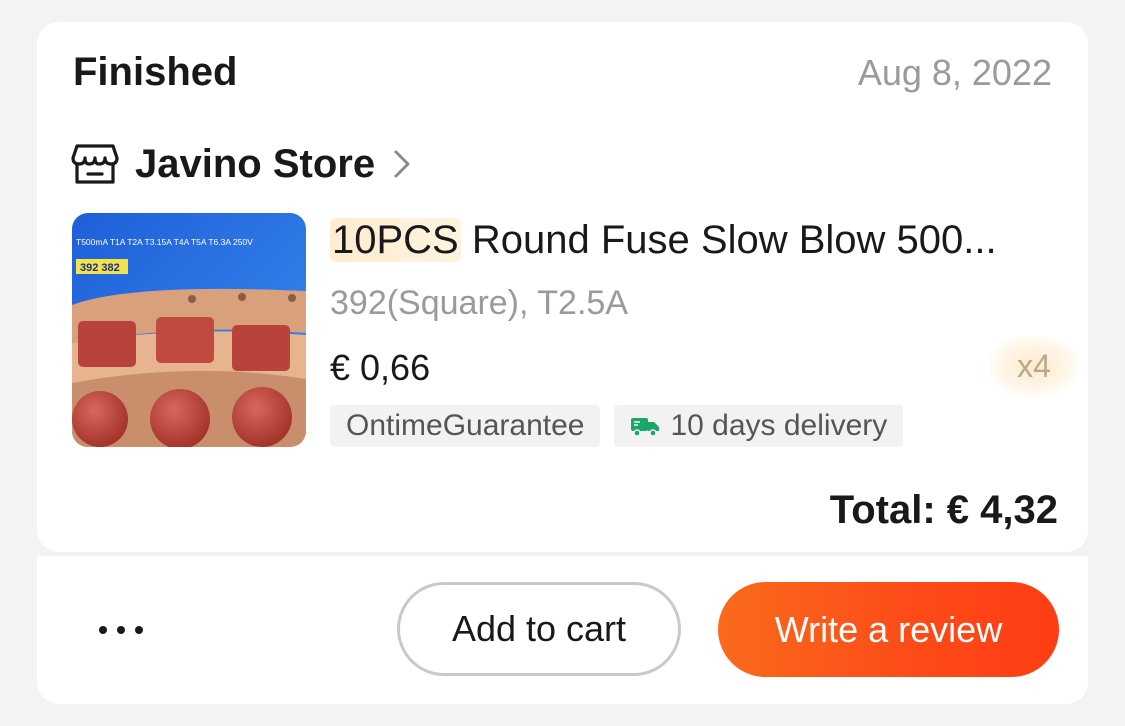  Describe the element at coordinates (888, 629) in the screenshot. I see `write-review-button: Write a review` at that location.